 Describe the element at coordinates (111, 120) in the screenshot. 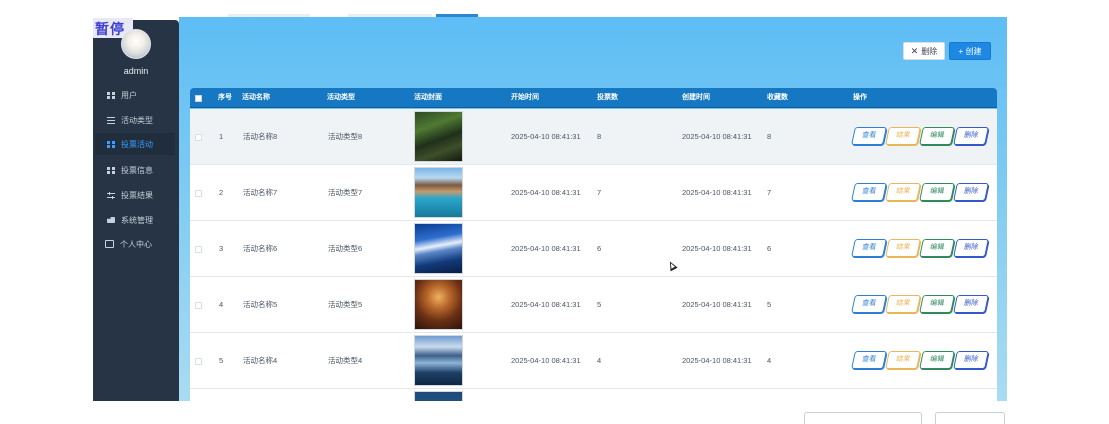

I see `list-icon` at that location.